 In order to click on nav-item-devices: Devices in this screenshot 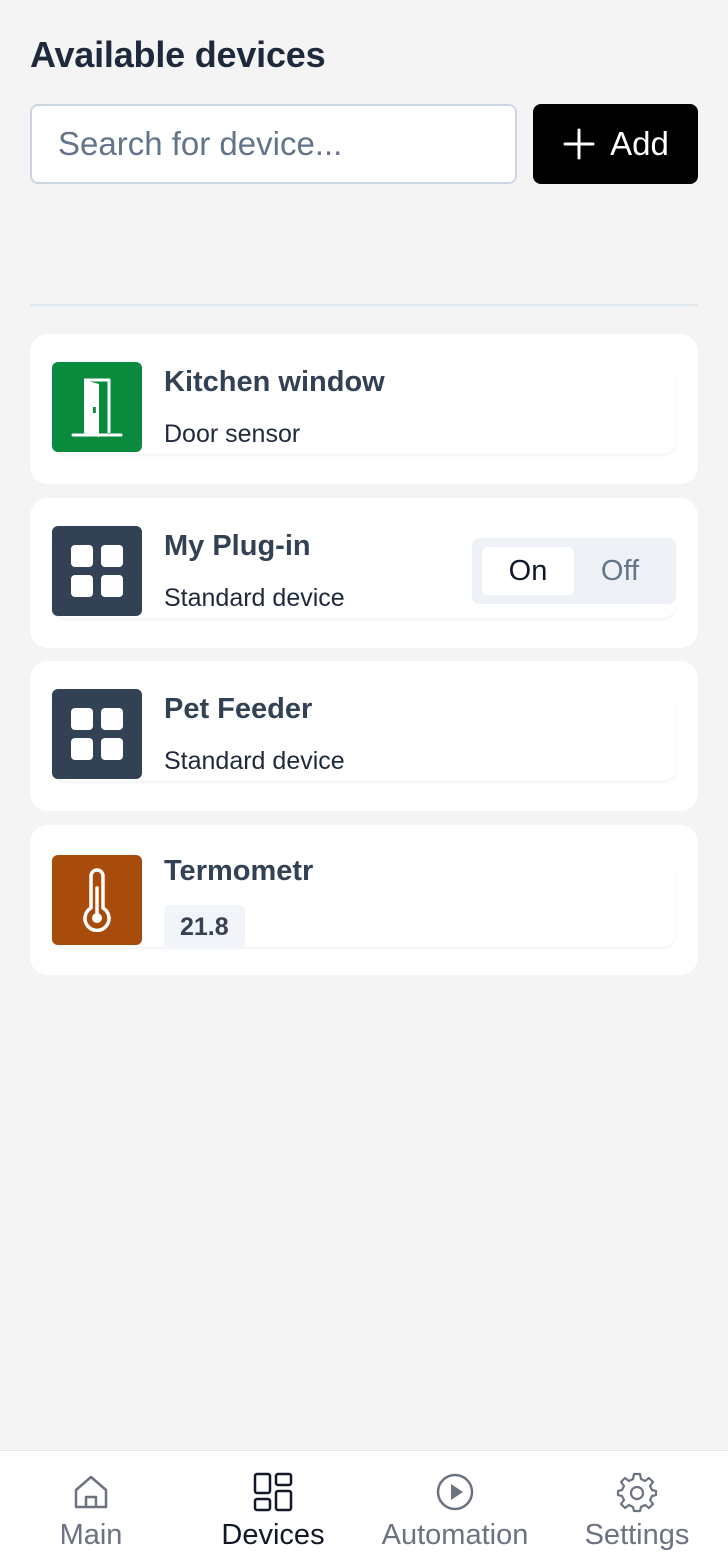, I will do `click(273, 1509)`.